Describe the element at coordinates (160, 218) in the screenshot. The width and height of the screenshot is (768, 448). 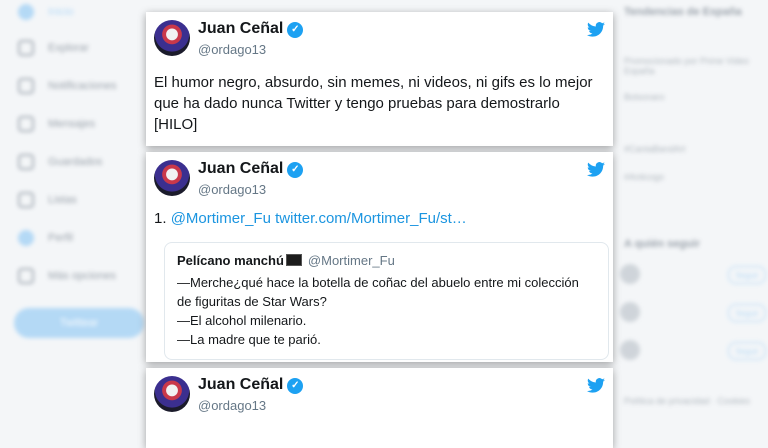
I see `thread-number: 1.` at that location.